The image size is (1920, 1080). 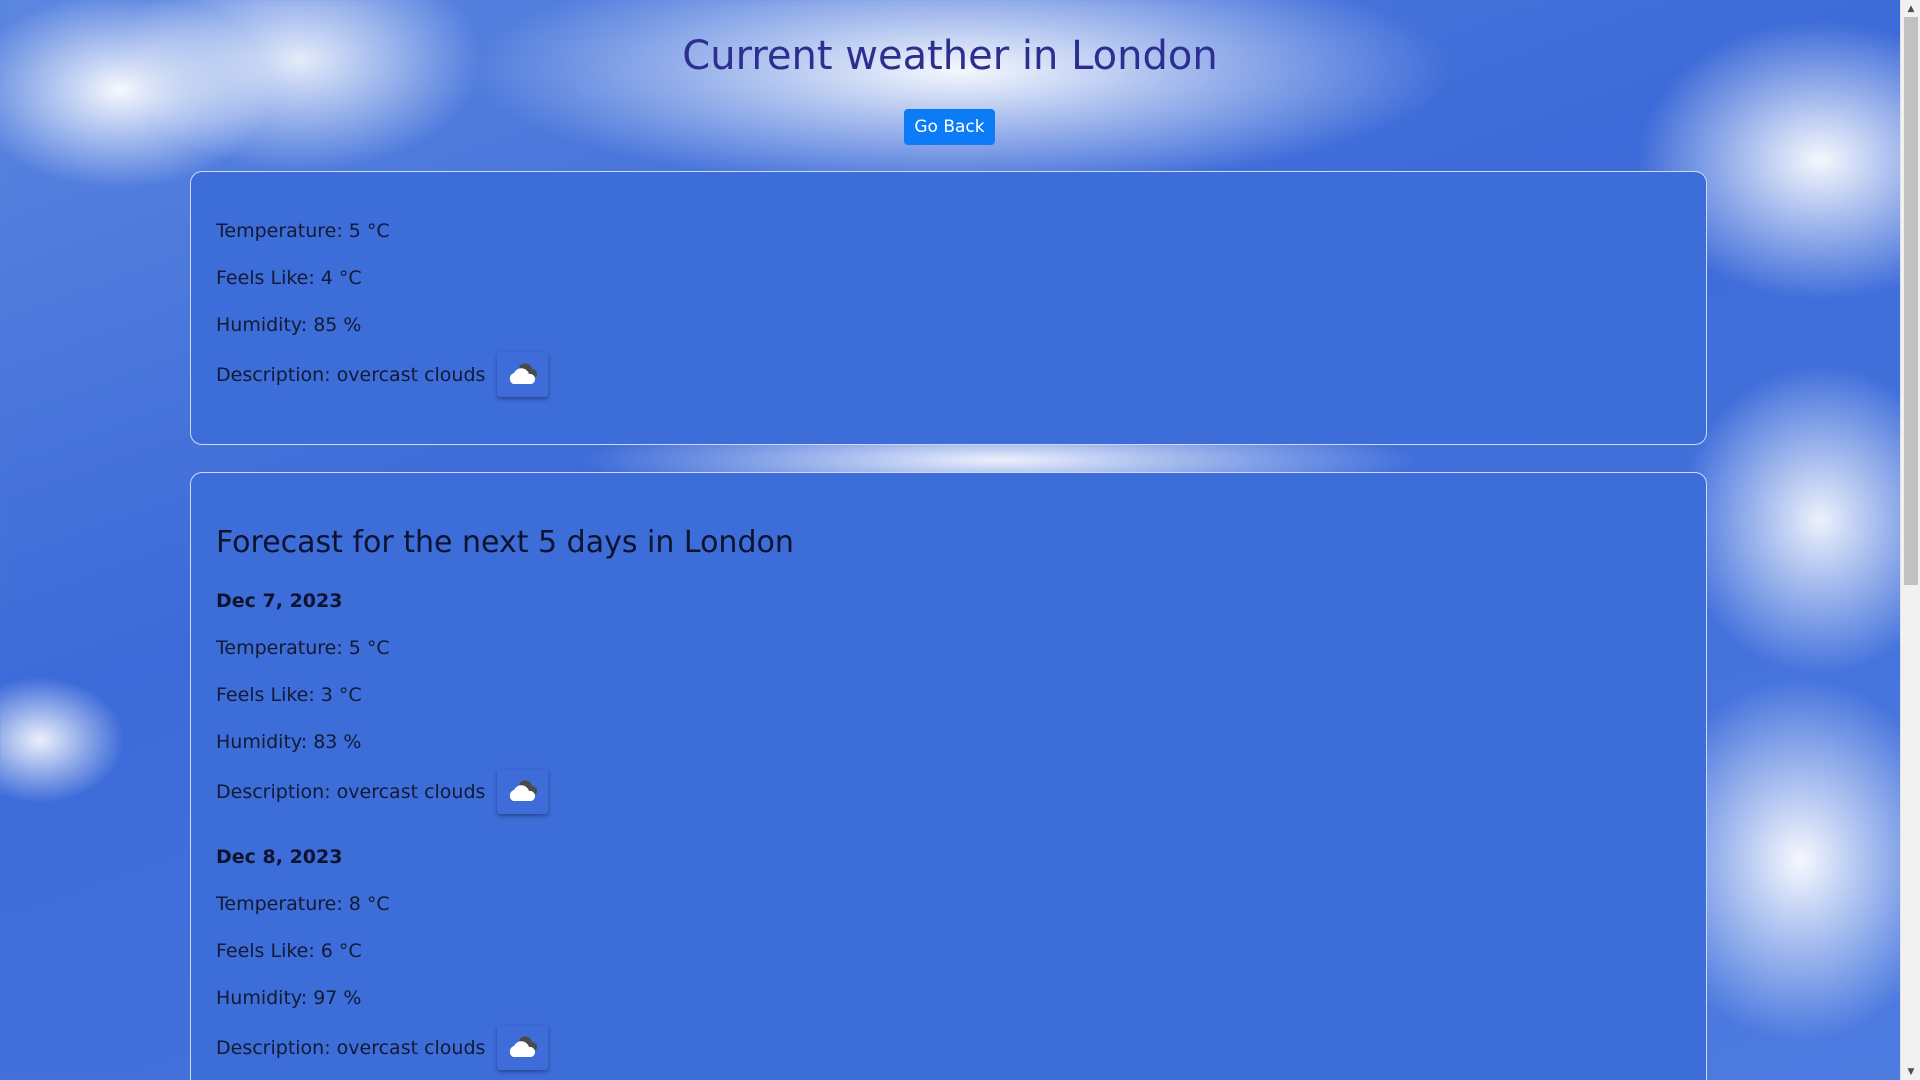 I want to click on page-title: Current weather in London, so click(x=950, y=56).